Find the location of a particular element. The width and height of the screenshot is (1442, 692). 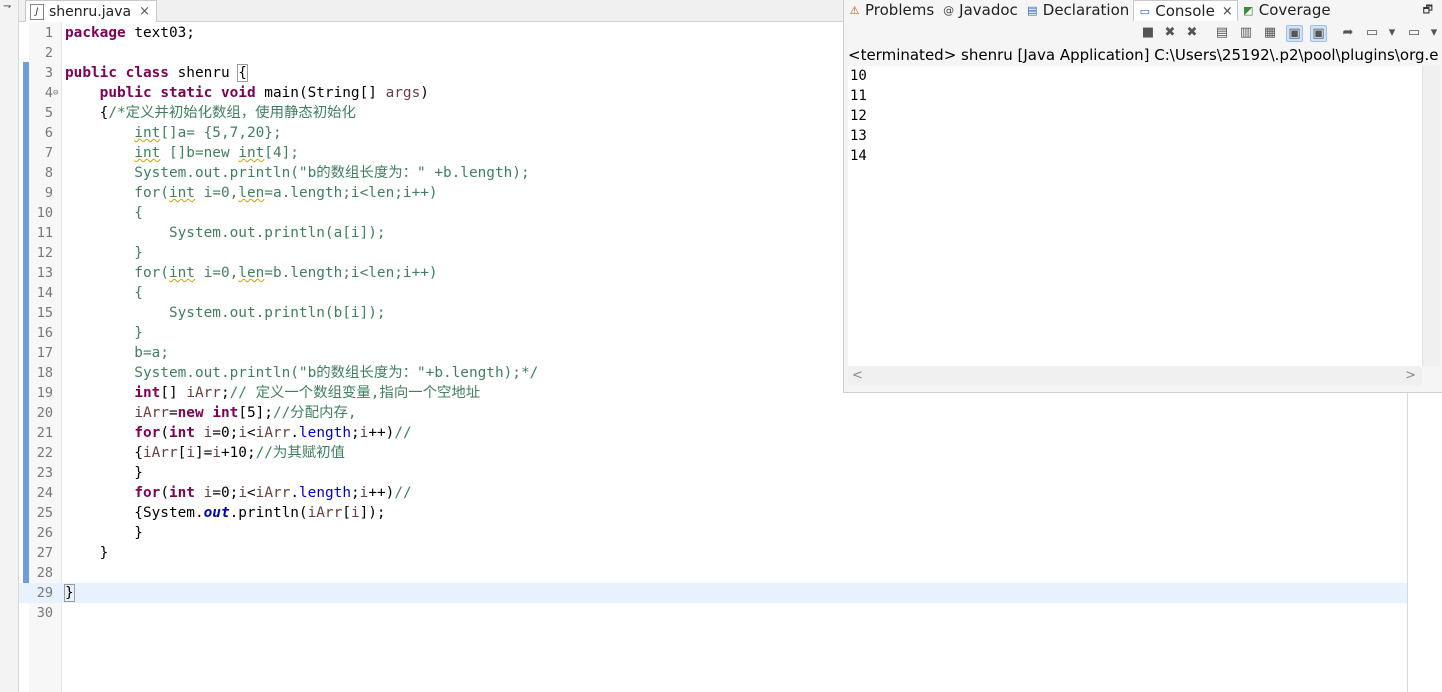

code-text: {iArr[i]=i+10;//为其赋初值 is located at coordinates (205, 453).